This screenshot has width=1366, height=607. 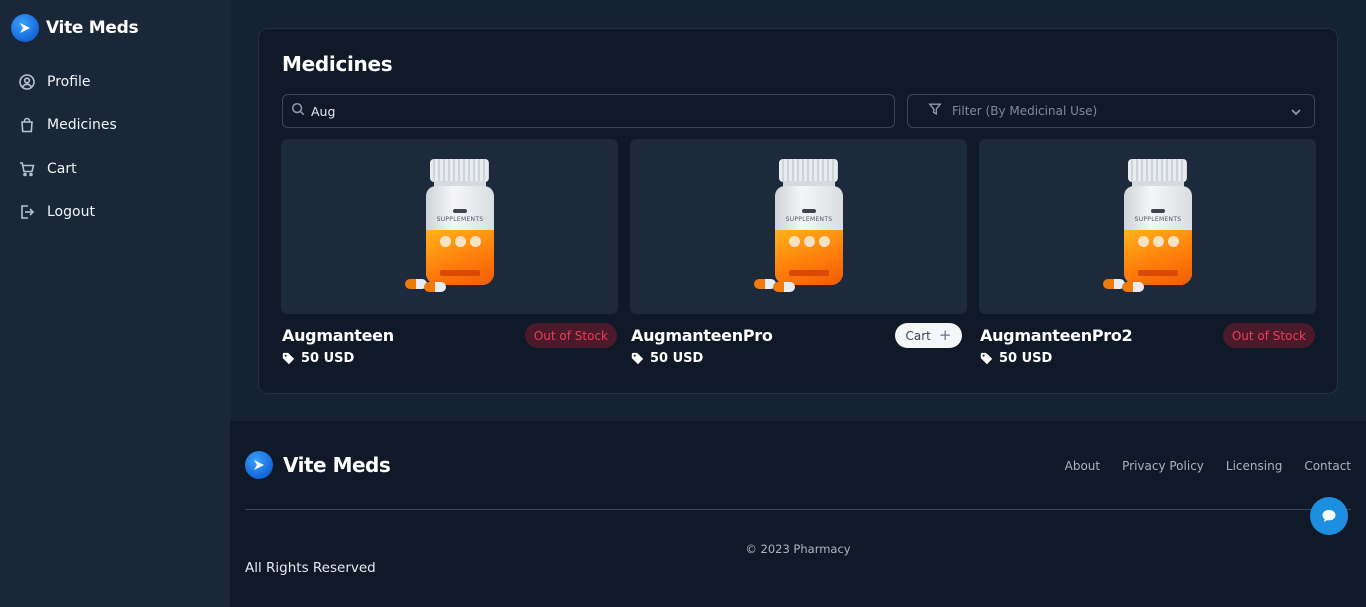 I want to click on footer-brand-name: Vite Meds, so click(x=337, y=465).